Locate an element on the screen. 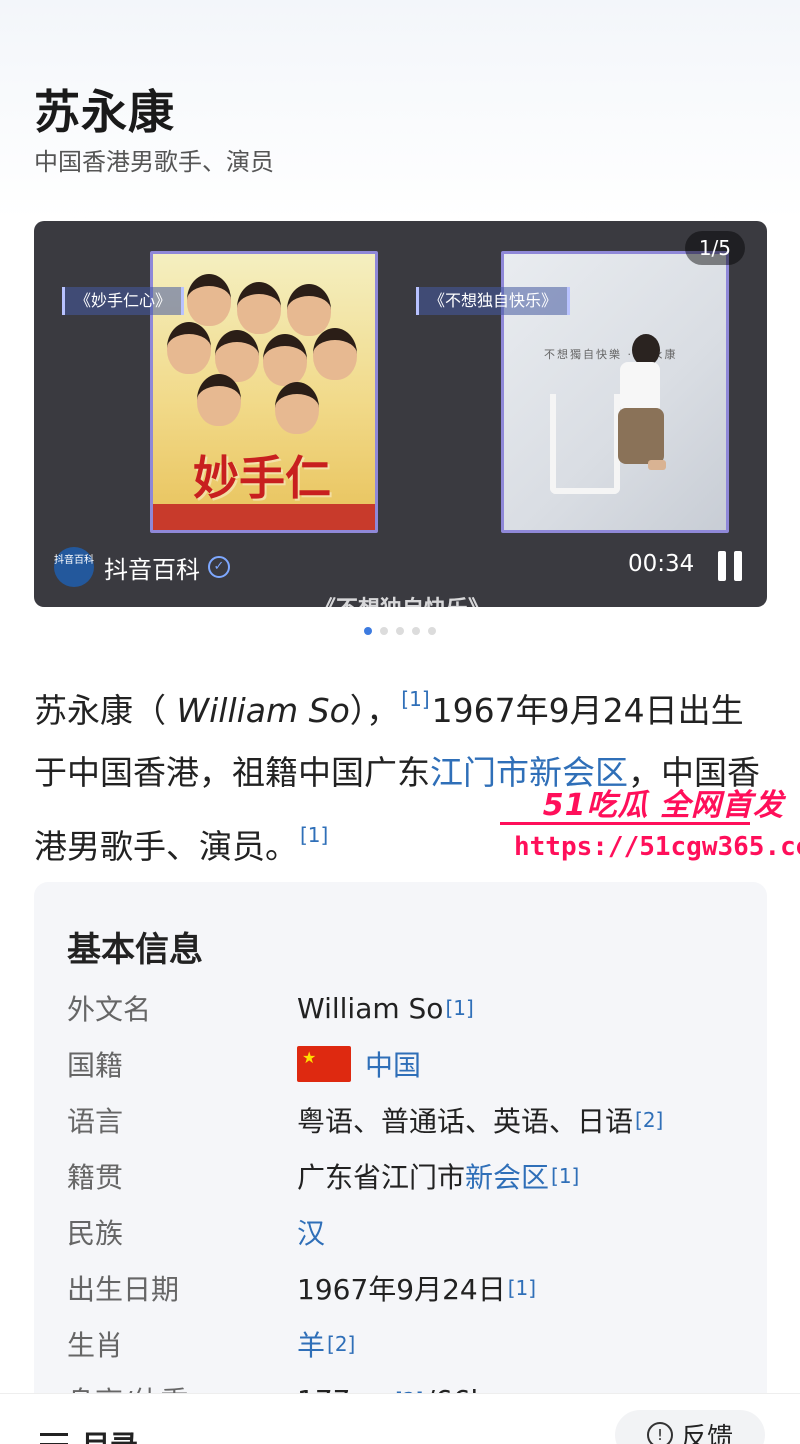 The image size is (800, 1444). watermark: 51吃瓜 全网首发 https://51cgw365.com is located at coordinates (650, 822).